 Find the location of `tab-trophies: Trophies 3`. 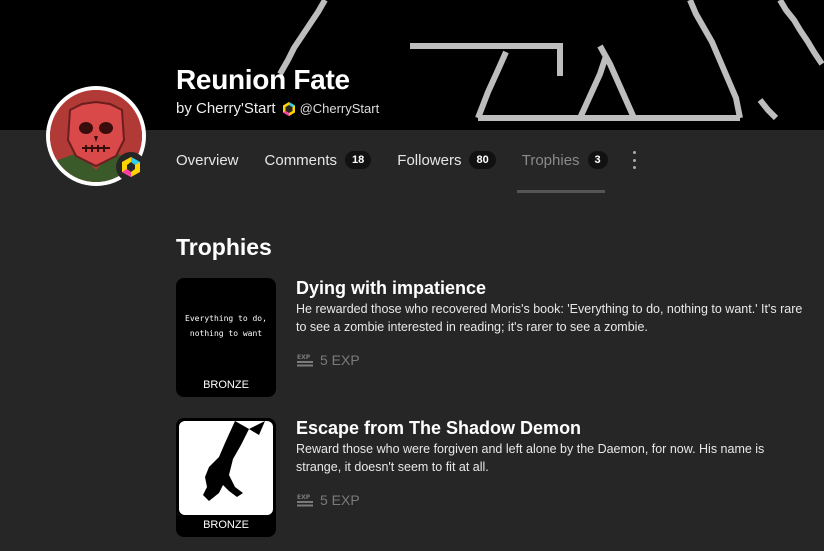

tab-trophies: Trophies 3 is located at coordinates (565, 160).